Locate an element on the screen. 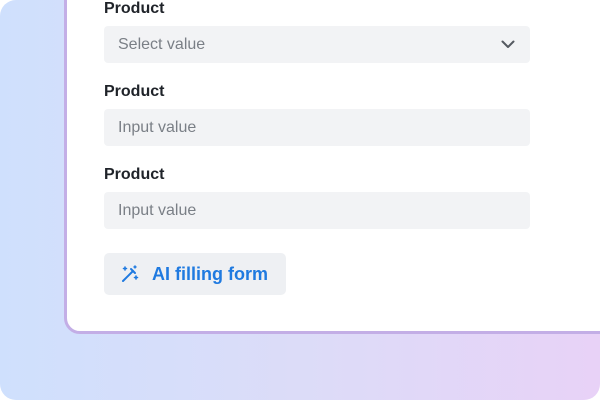 The image size is (600, 400). magic-wand-icon is located at coordinates (131, 274).